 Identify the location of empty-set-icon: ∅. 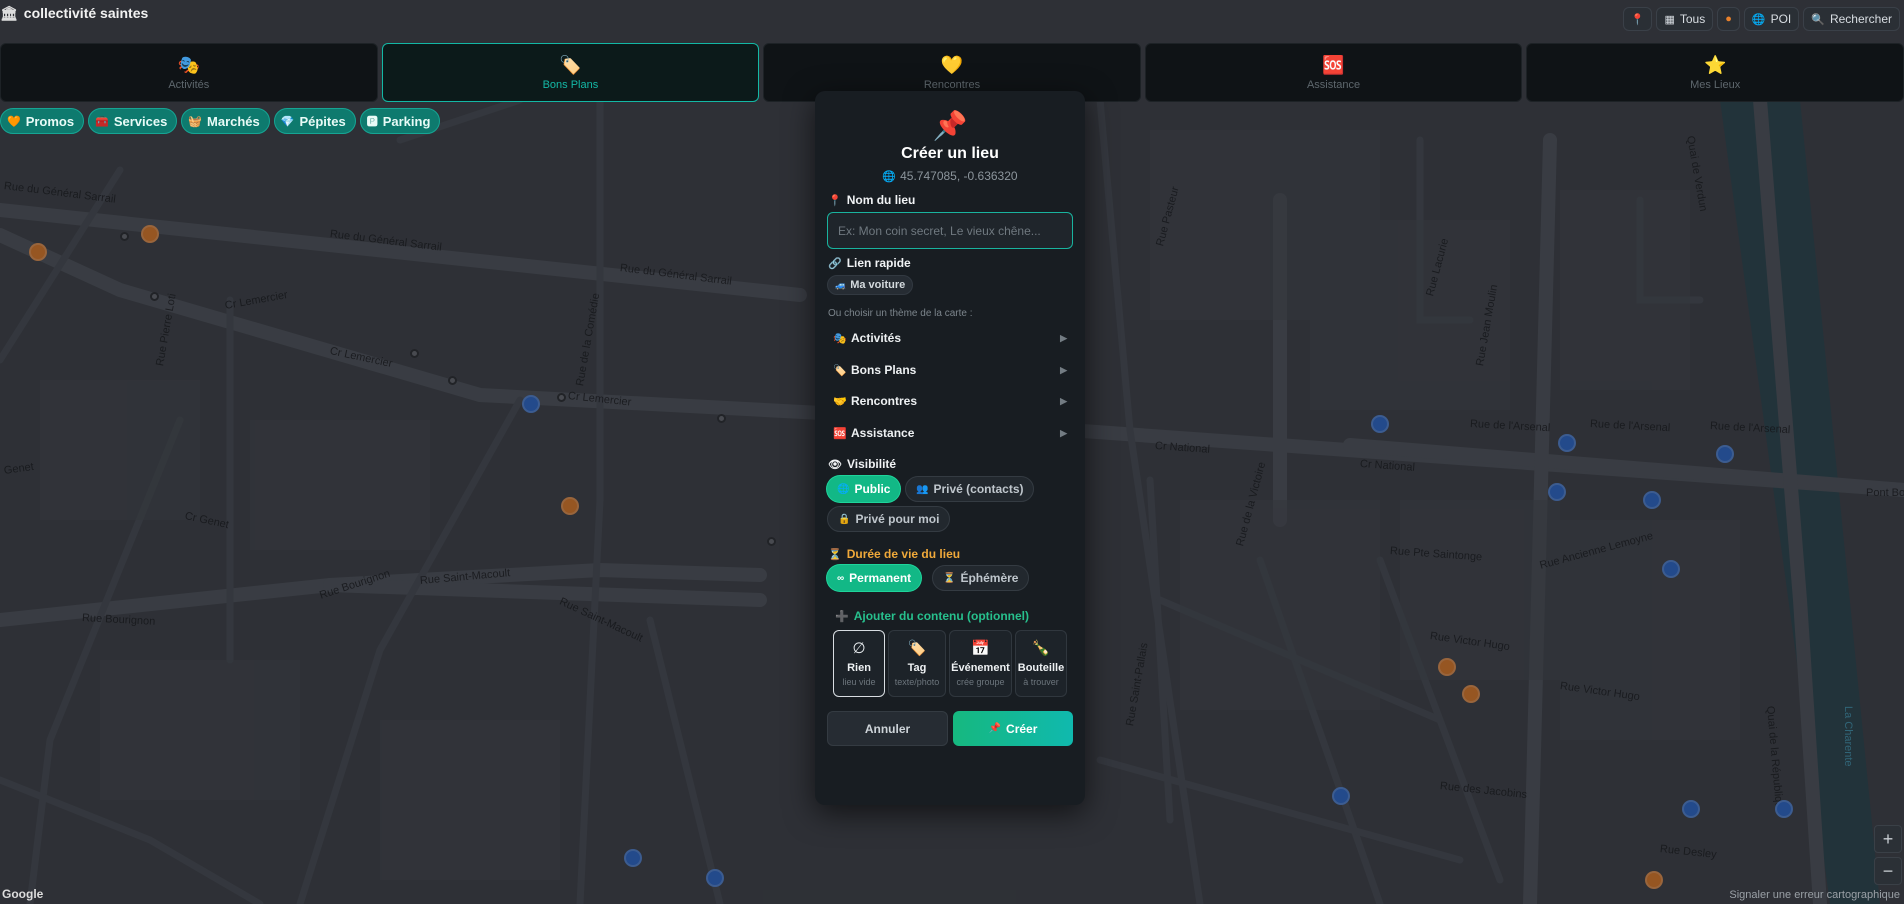
(859, 648).